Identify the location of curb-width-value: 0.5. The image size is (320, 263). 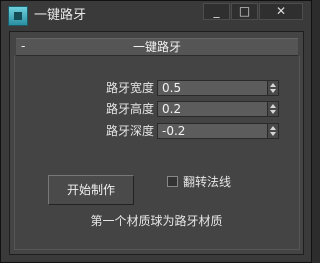
(171, 88).